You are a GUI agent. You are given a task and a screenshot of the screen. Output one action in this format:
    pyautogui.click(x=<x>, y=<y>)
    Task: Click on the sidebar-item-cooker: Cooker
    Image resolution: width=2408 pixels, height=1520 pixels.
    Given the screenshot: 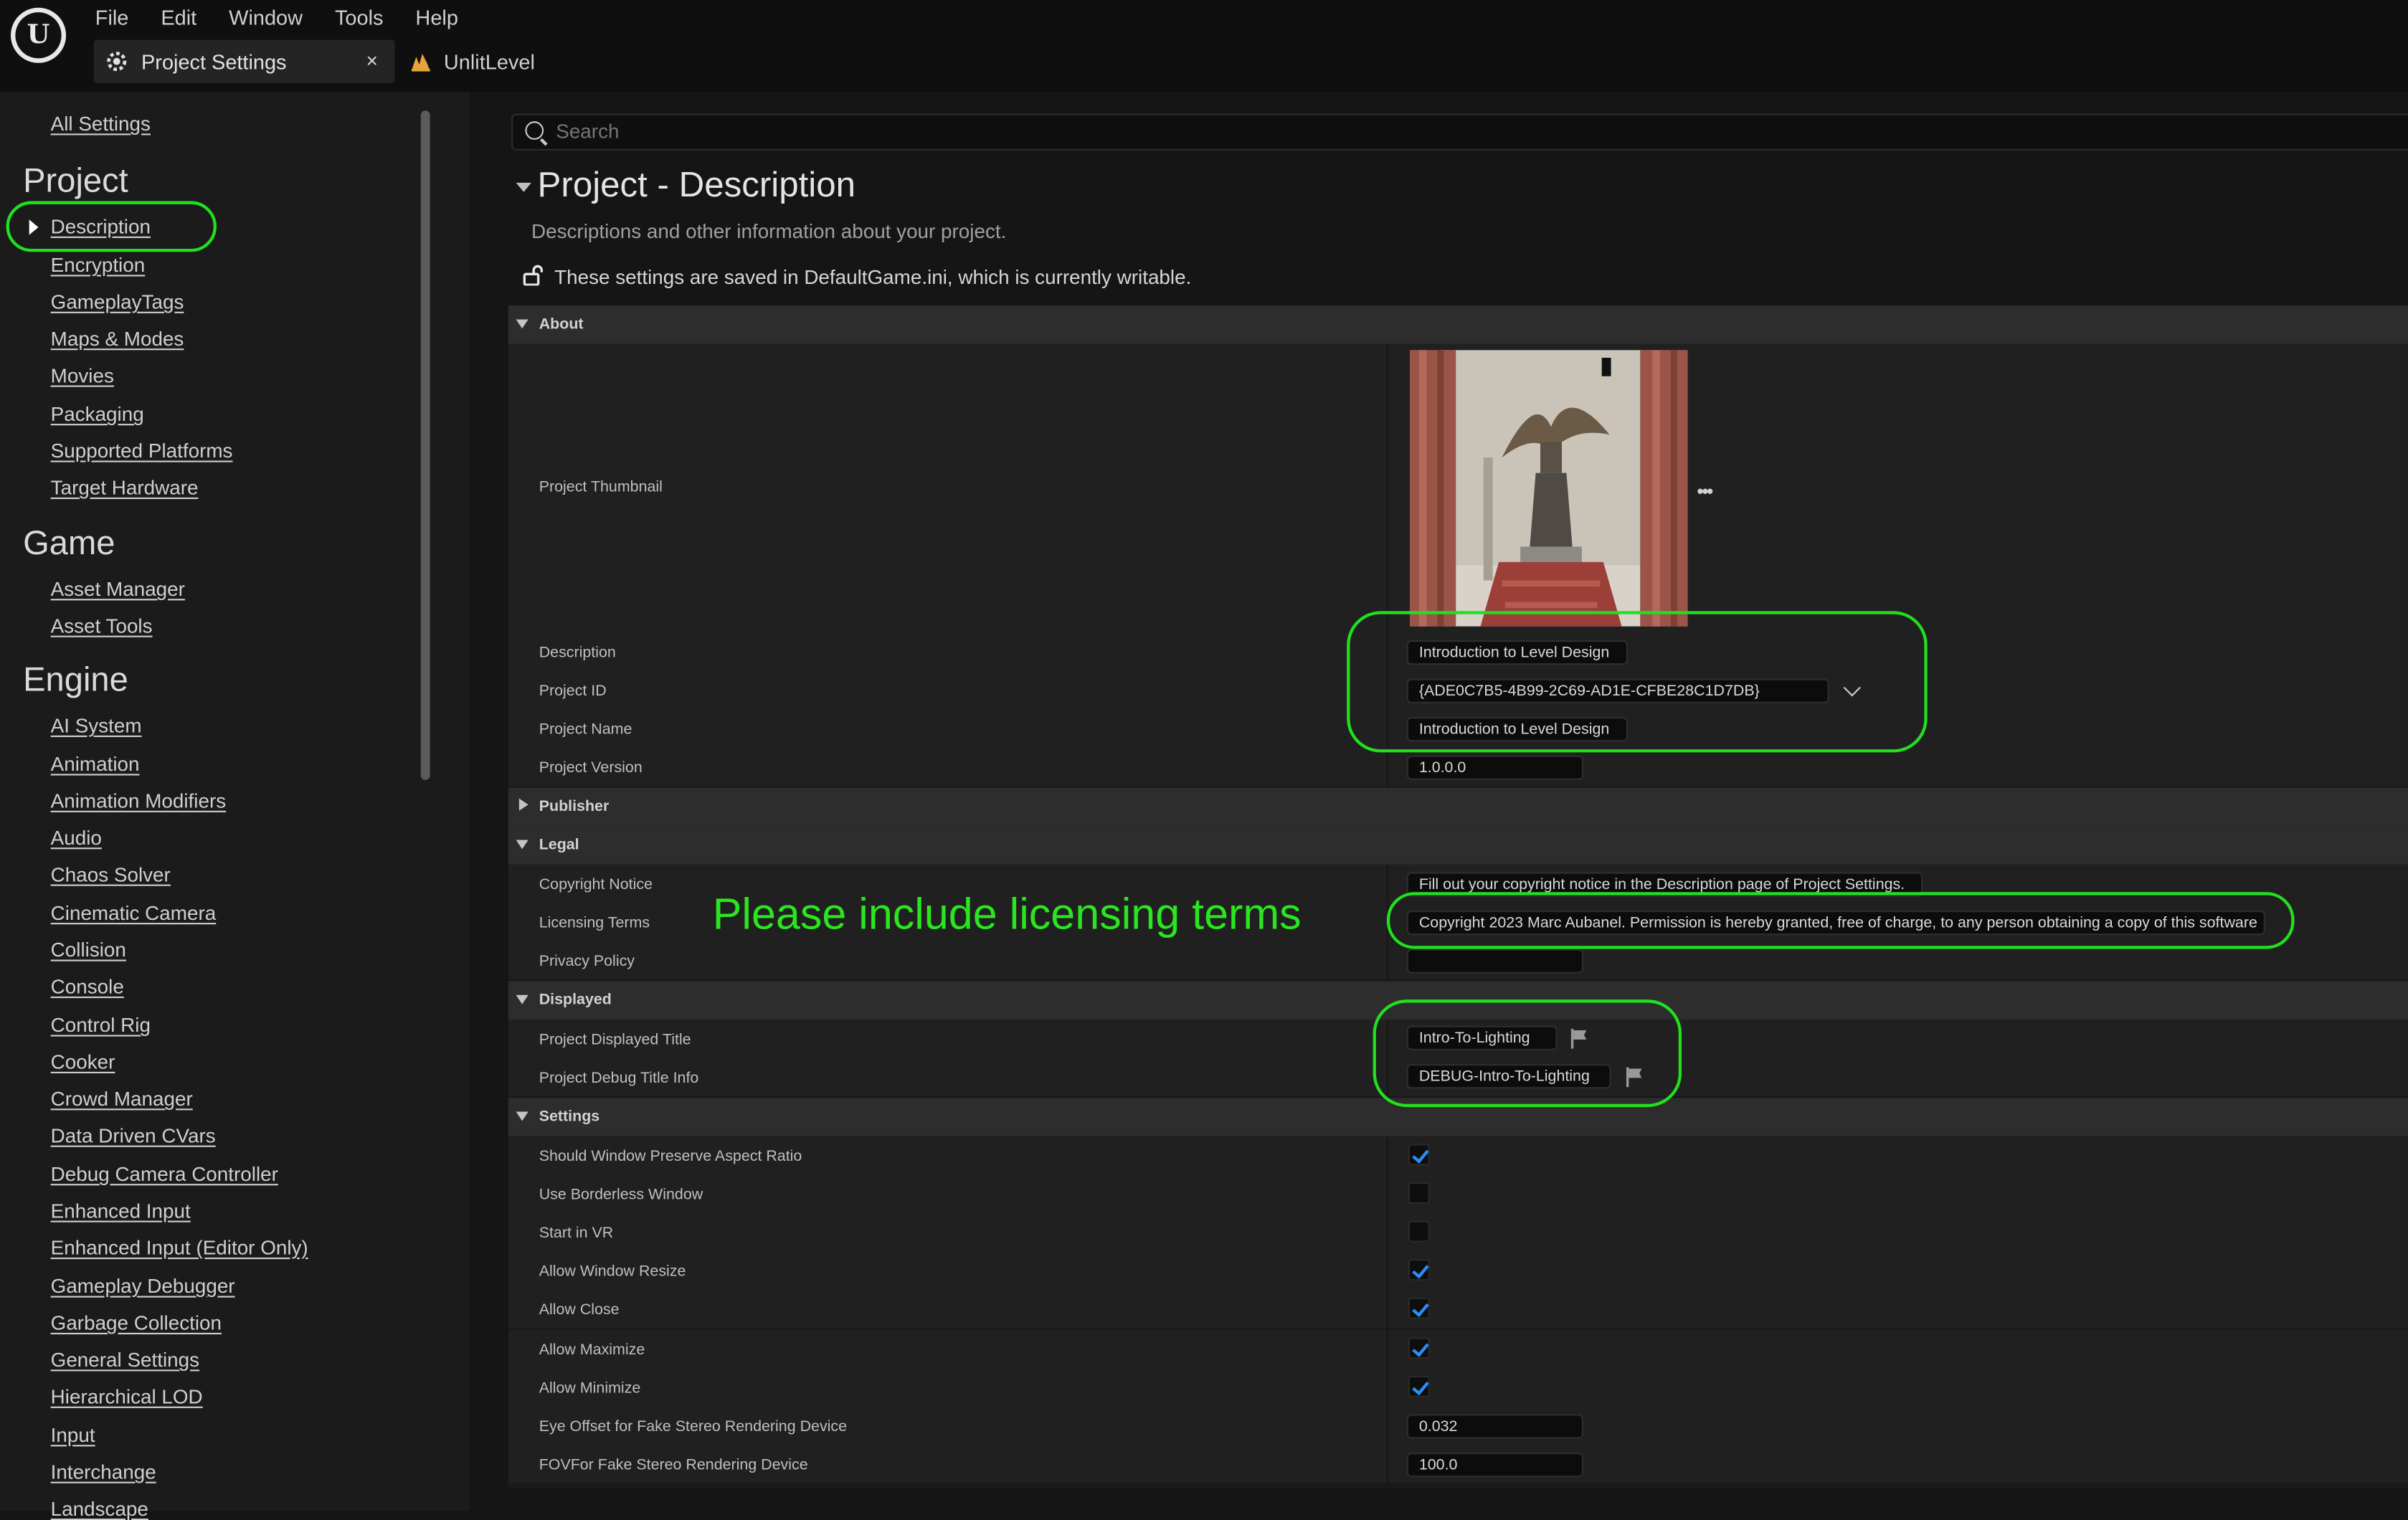 What is the action you would take?
    pyautogui.click(x=83, y=1061)
    